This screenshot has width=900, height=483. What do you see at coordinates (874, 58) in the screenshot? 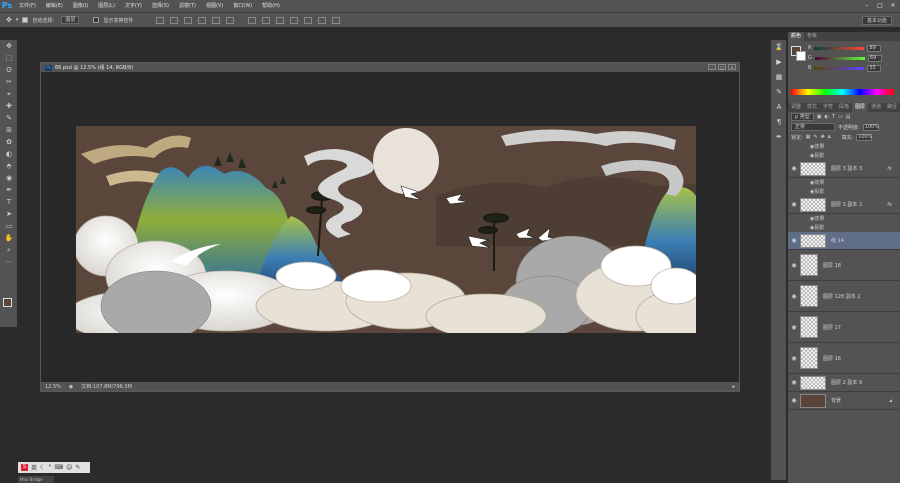
I see `green-value: 69` at bounding box center [874, 58].